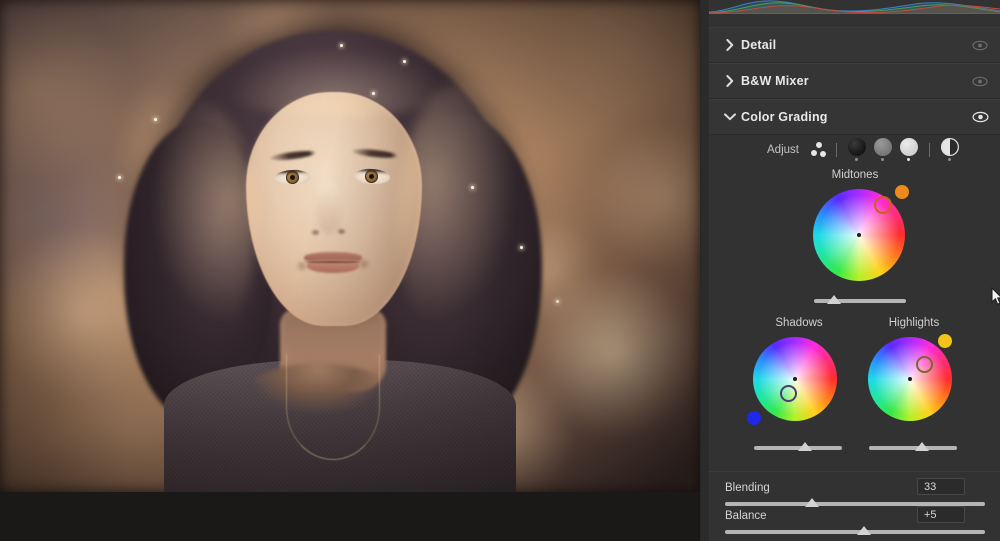 The height and width of the screenshot is (541, 1000). Describe the element at coordinates (914, 323) in the screenshot. I see `wheel-label-highlights: Highlights` at that location.